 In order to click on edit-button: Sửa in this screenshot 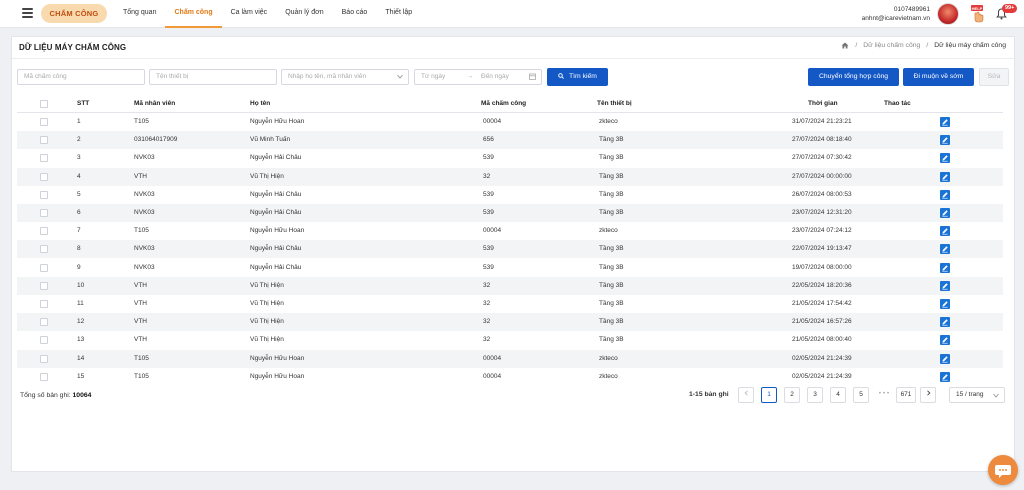, I will do `click(994, 77)`.